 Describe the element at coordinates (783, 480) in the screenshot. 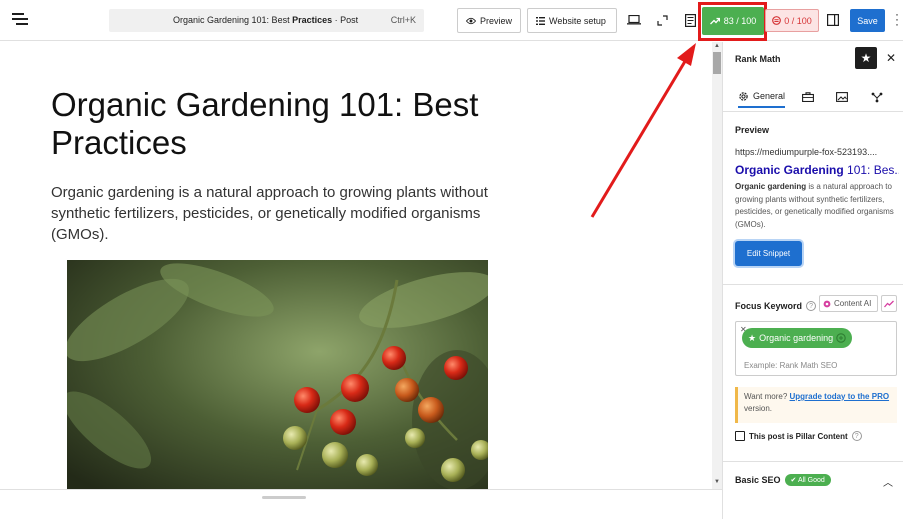

I see `basic-seo-section-header: Basic SEO ✔ All Good` at that location.